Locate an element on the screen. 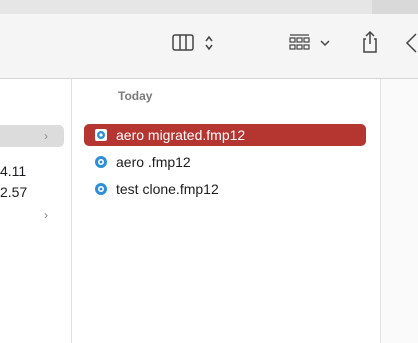 Image resolution: width=418 pixels, height=343 pixels. left-row-value: 4.11 is located at coordinates (13, 171).